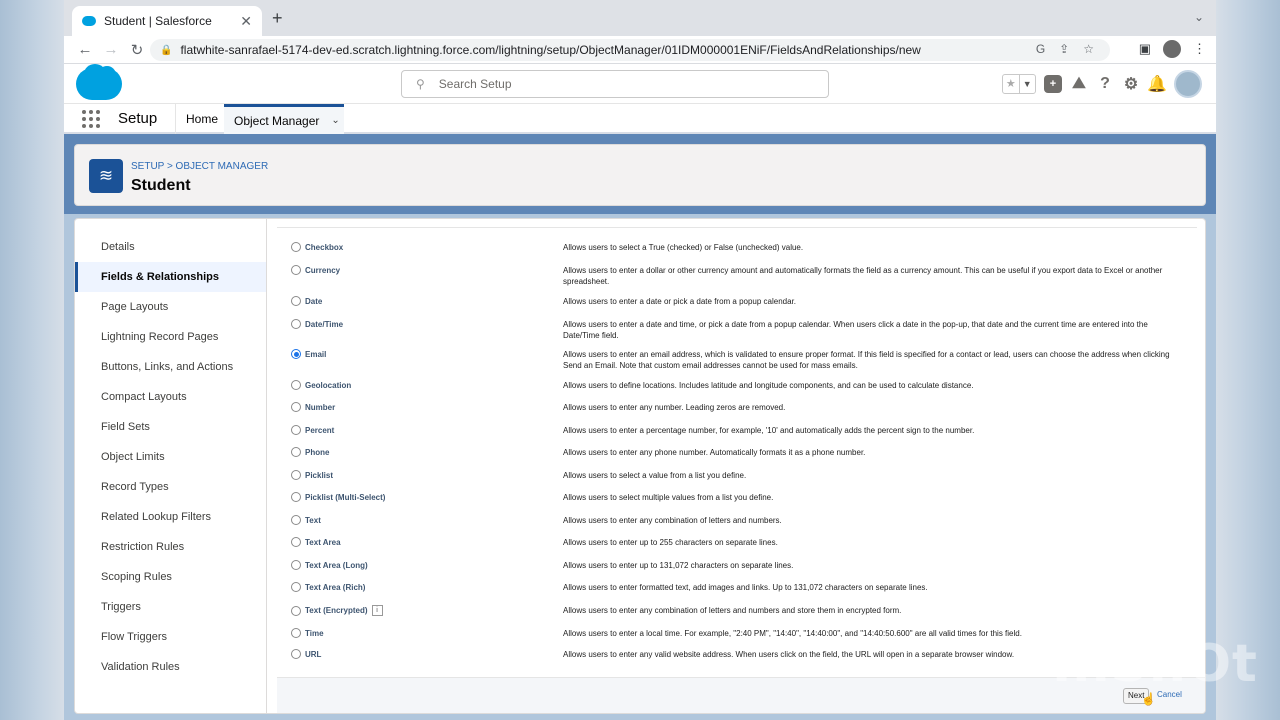  What do you see at coordinates (170, 667) in the screenshot?
I see `sidebar-item: Validation Rules` at bounding box center [170, 667].